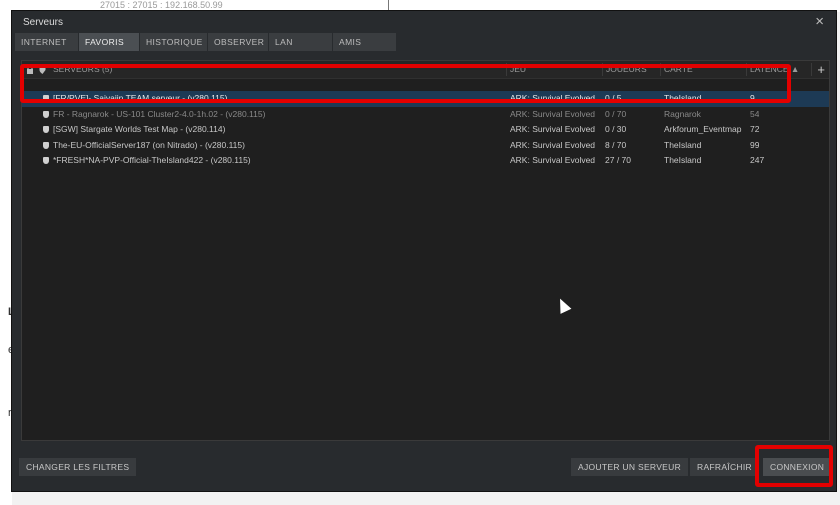 The image size is (840, 505). I want to click on server-players: 0 / 70, so click(616, 113).